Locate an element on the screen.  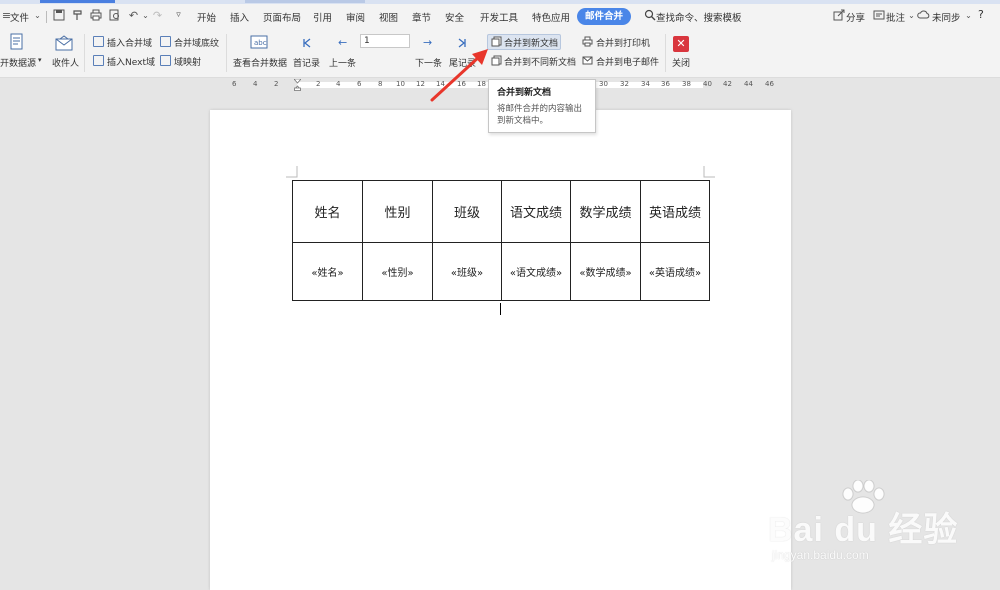
header-cell-gender: 性别 is located at coordinates (397, 211).